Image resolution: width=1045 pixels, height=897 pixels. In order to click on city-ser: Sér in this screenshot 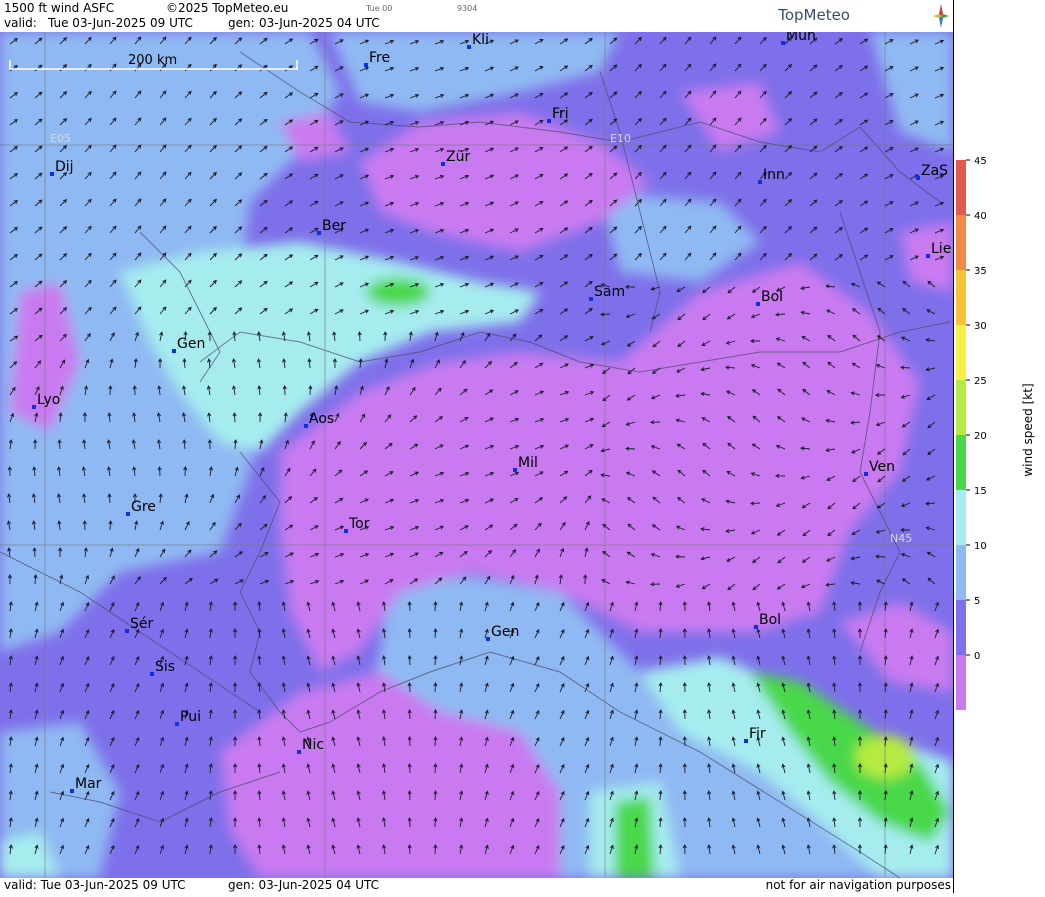, I will do `click(139, 624)`.